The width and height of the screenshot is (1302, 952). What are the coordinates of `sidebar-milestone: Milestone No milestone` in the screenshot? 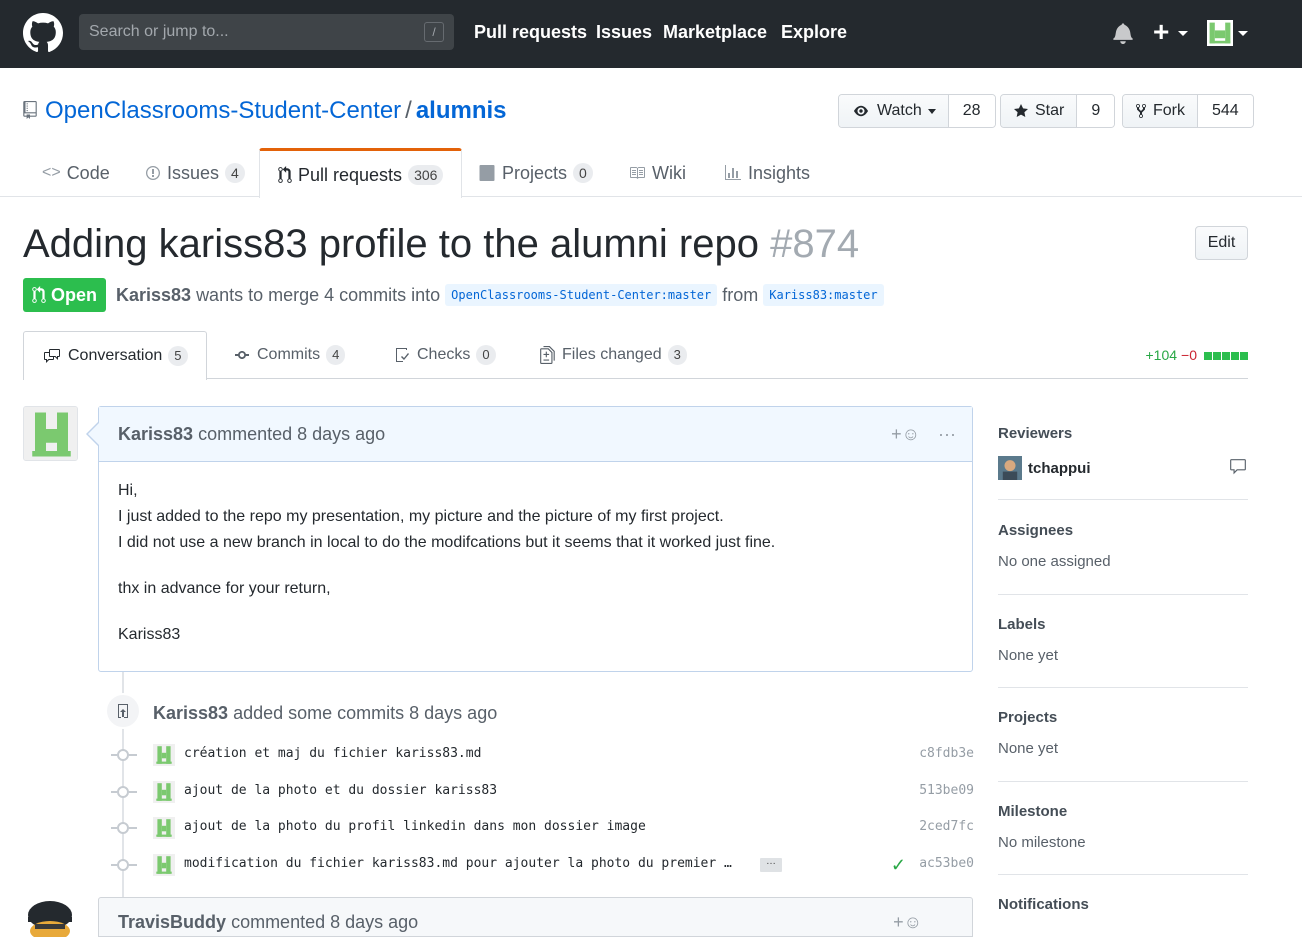 It's located at (1123, 827).